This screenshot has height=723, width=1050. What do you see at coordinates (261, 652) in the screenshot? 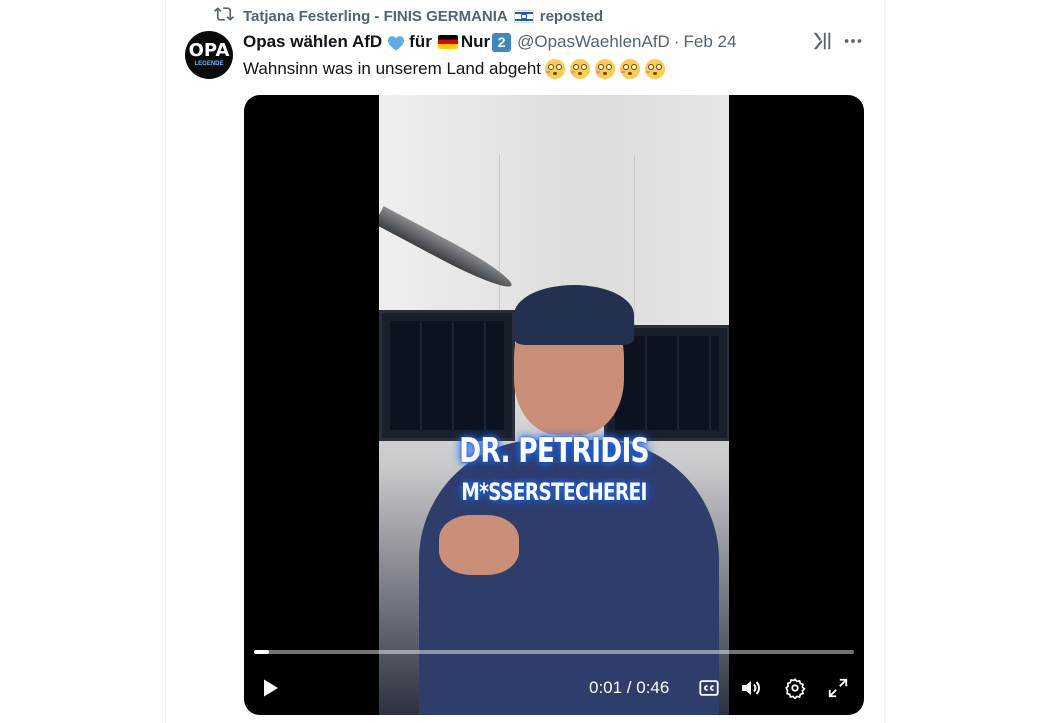
I see `video-progress-fill` at bounding box center [261, 652].